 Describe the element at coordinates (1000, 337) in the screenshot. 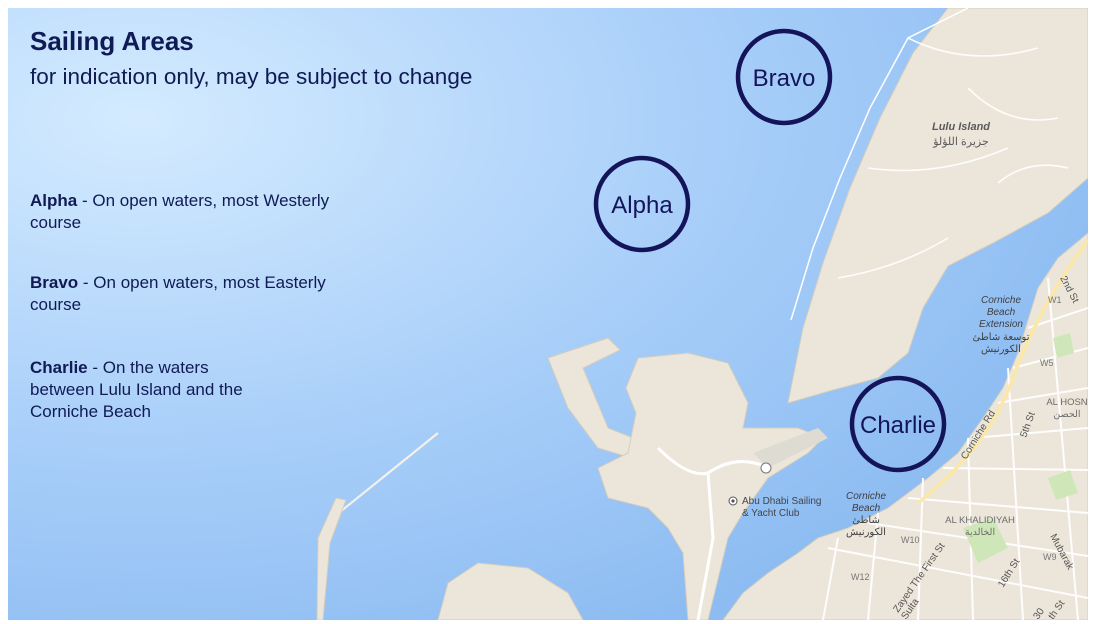

I see `corniche-ext-ar-1: توسعة شاطئ` at that location.